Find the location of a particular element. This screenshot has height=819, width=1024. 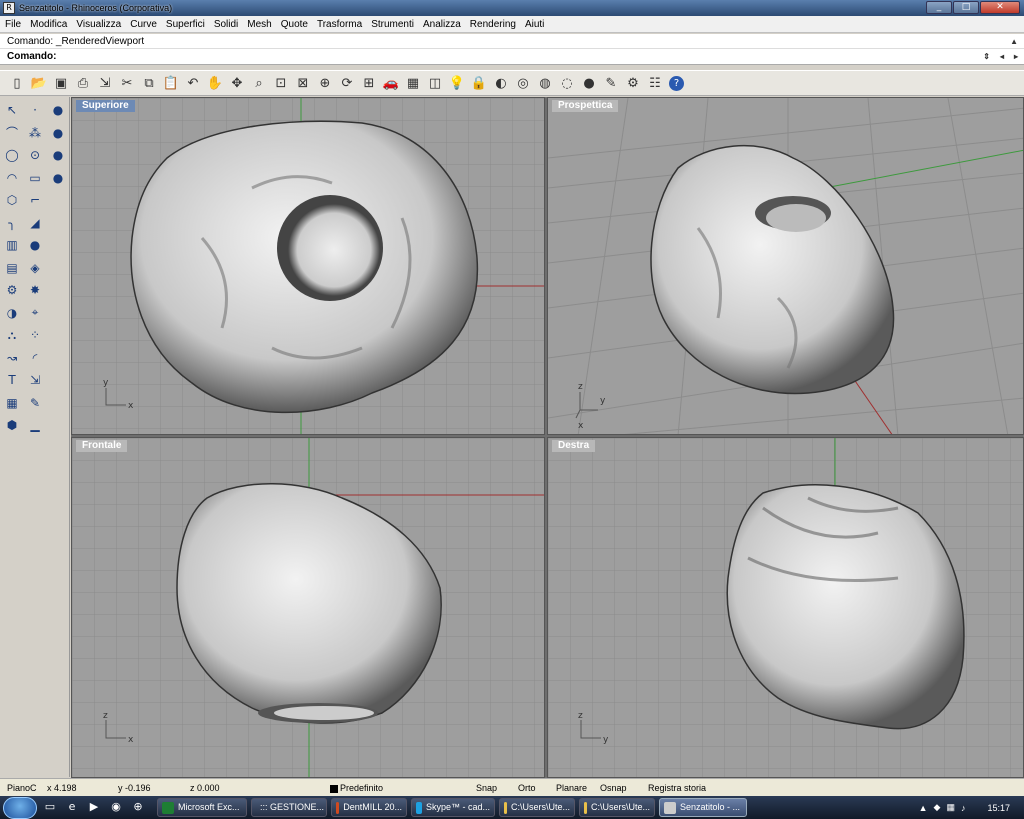

rhino-app-icon: R is located at coordinates (9, 8).